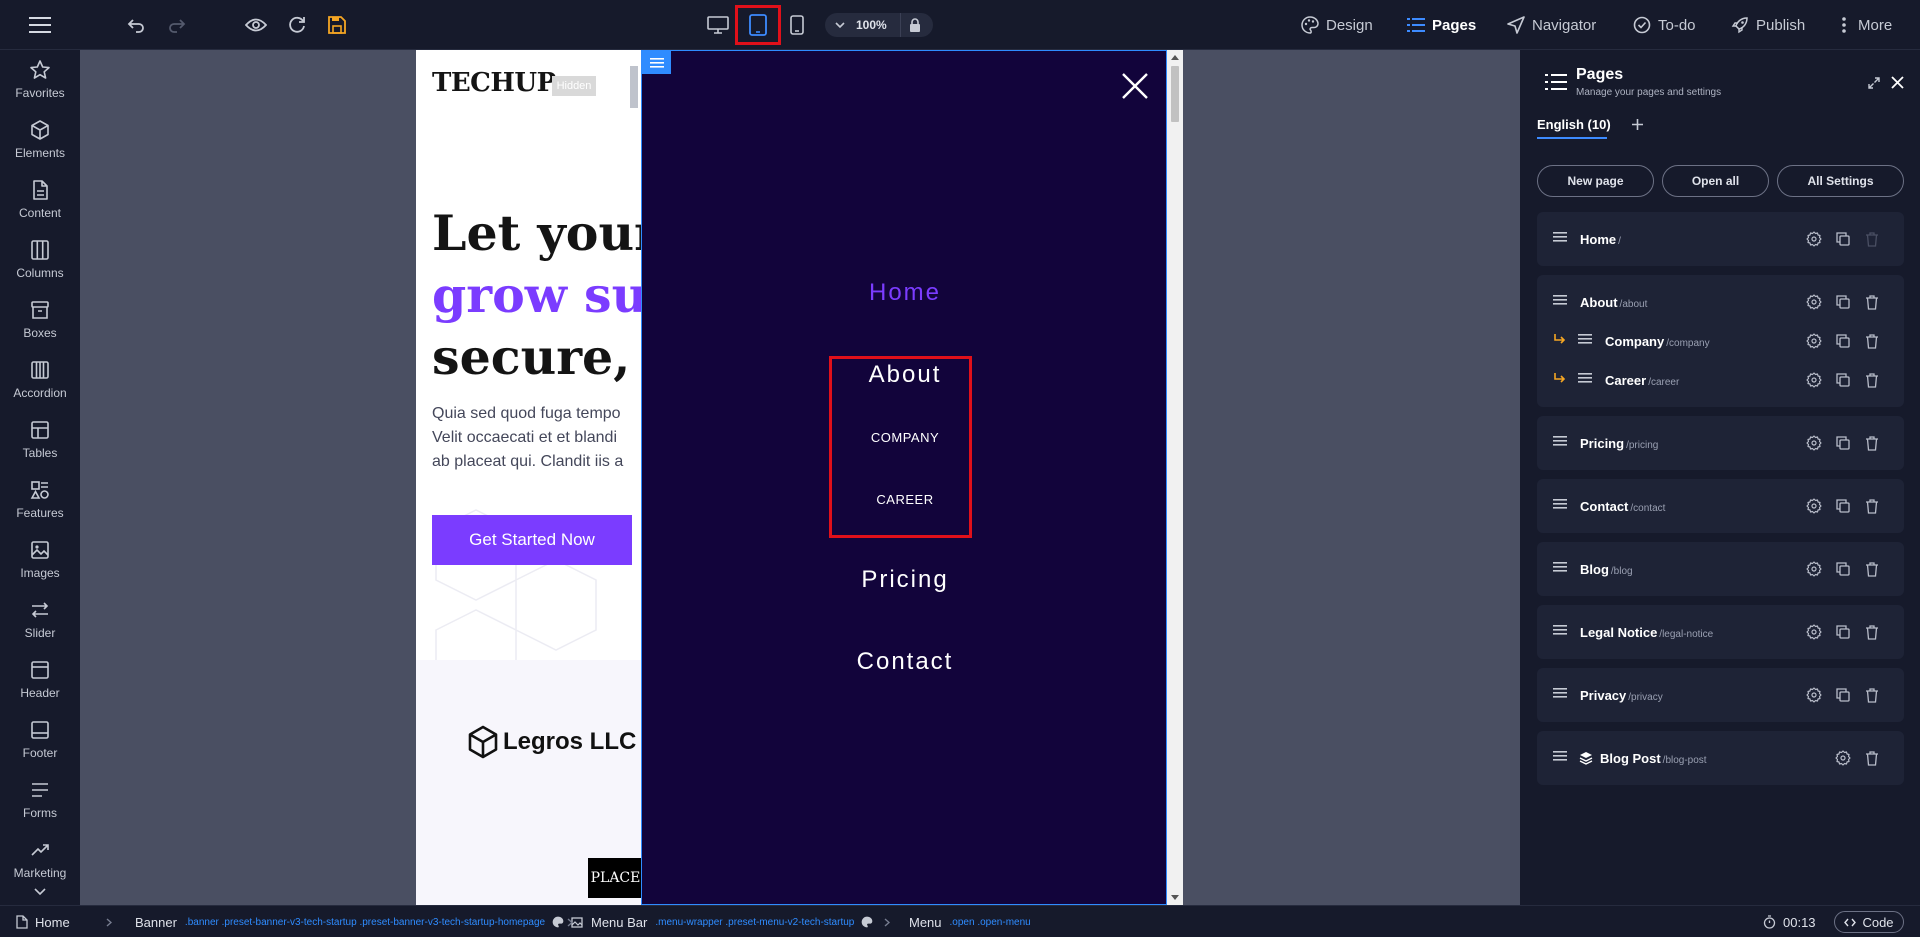 This screenshot has width=1920, height=937. Describe the element at coordinates (40, 25) in the screenshot. I see `hamburger-menu-icon` at that location.